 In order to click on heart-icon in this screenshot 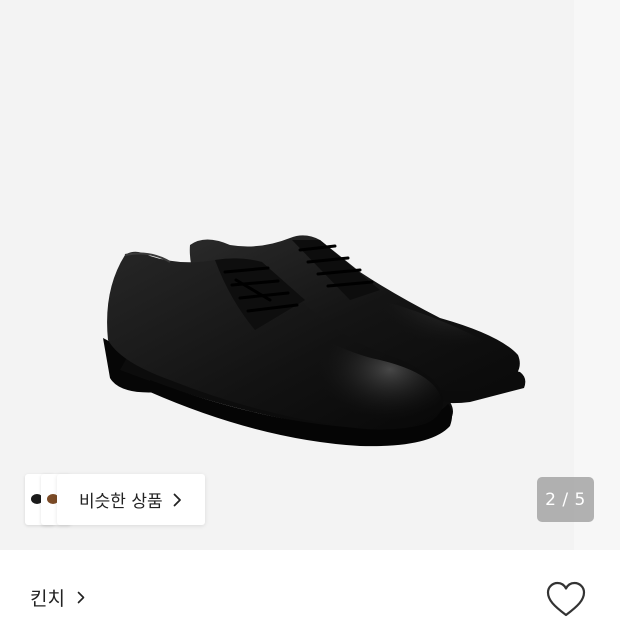, I will do `click(566, 599)`.